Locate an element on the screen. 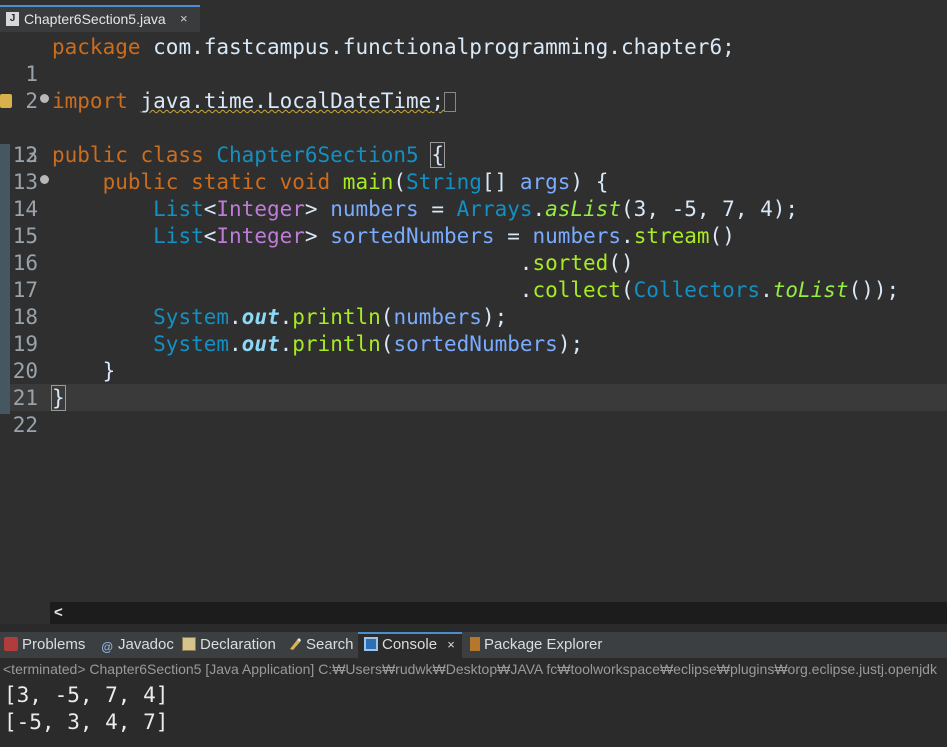  method-name: collect is located at coordinates (576, 290).